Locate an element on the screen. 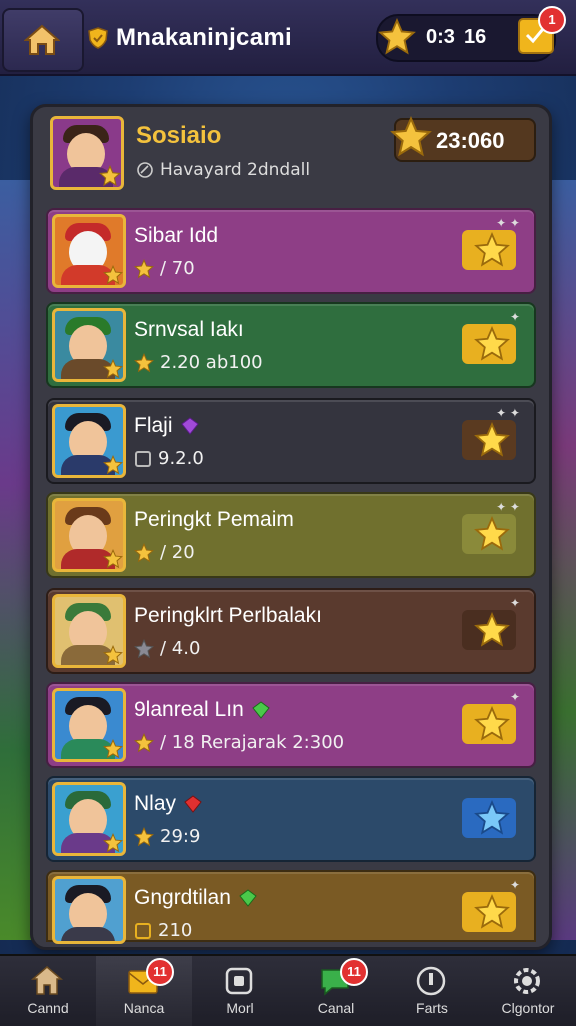  title-area: Mnakaninjcami is located at coordinates (190, 38).